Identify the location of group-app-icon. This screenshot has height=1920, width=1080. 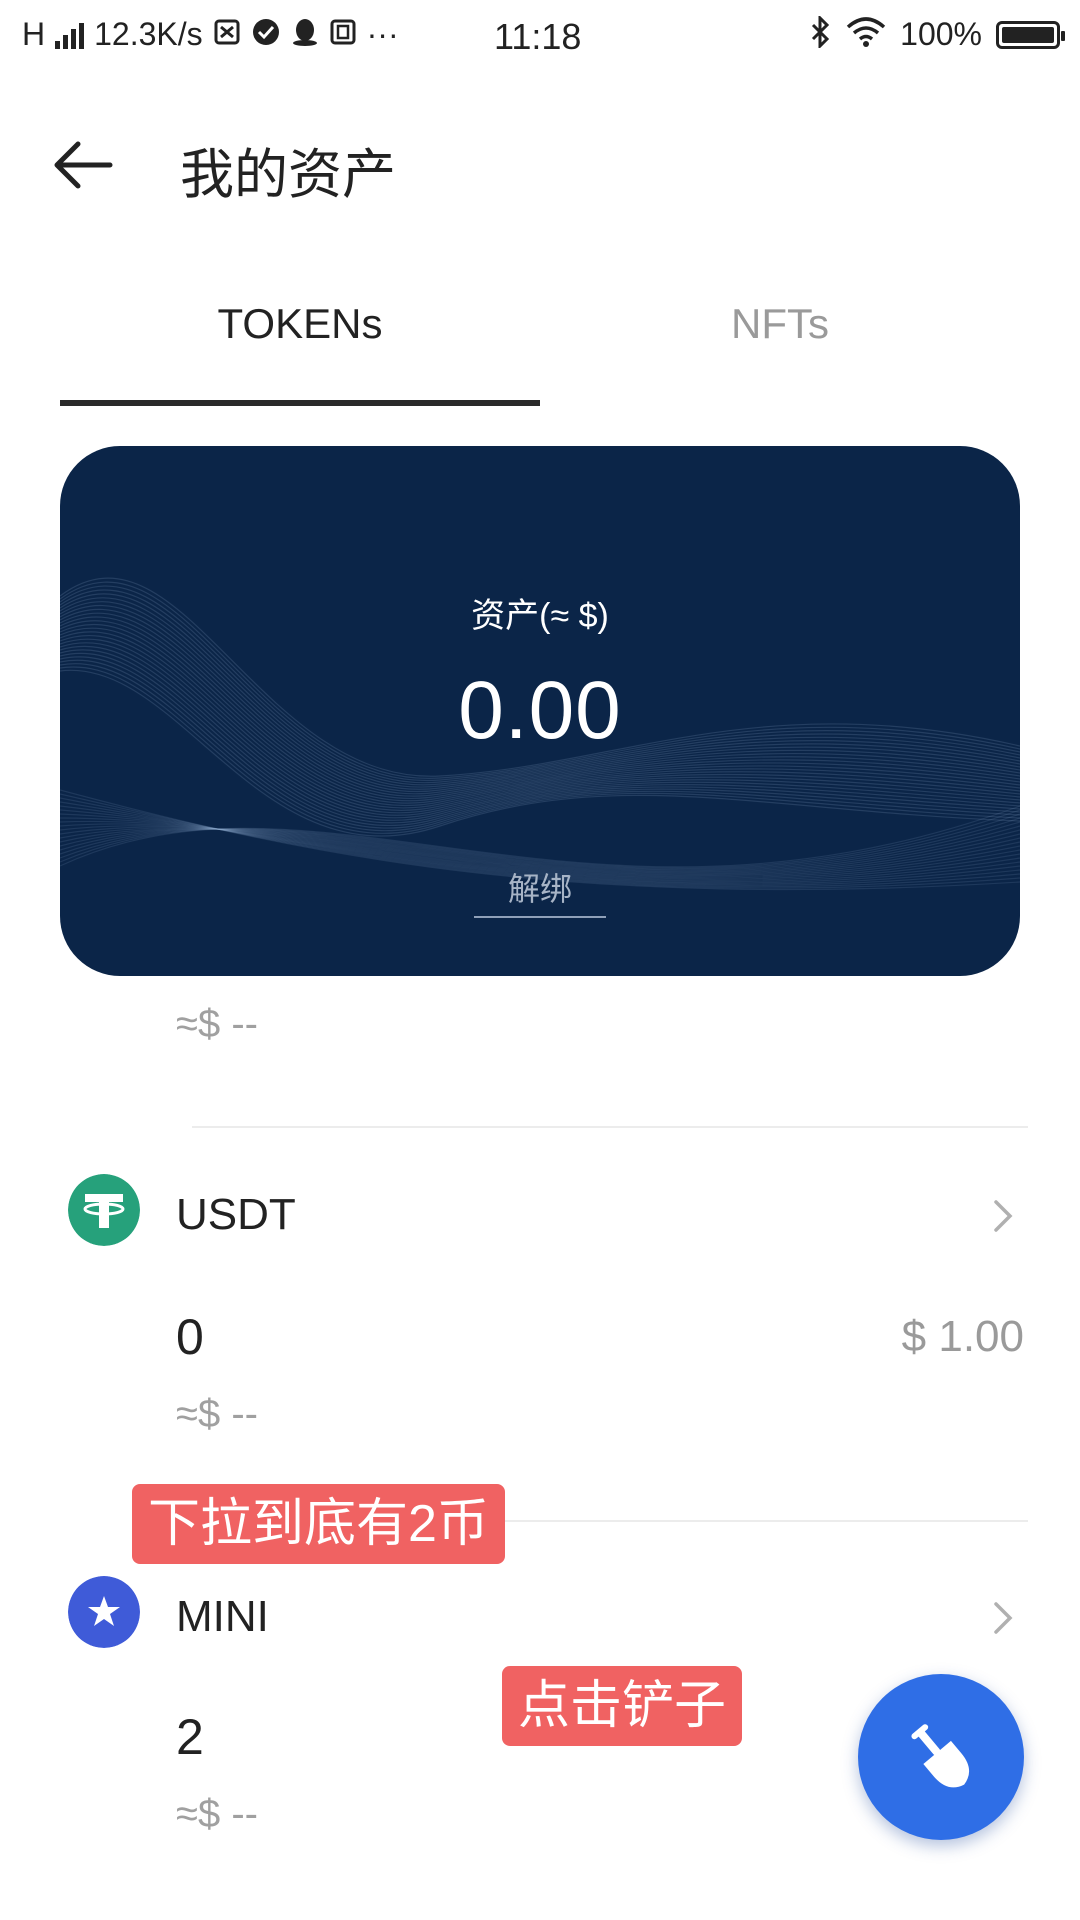
(343, 34).